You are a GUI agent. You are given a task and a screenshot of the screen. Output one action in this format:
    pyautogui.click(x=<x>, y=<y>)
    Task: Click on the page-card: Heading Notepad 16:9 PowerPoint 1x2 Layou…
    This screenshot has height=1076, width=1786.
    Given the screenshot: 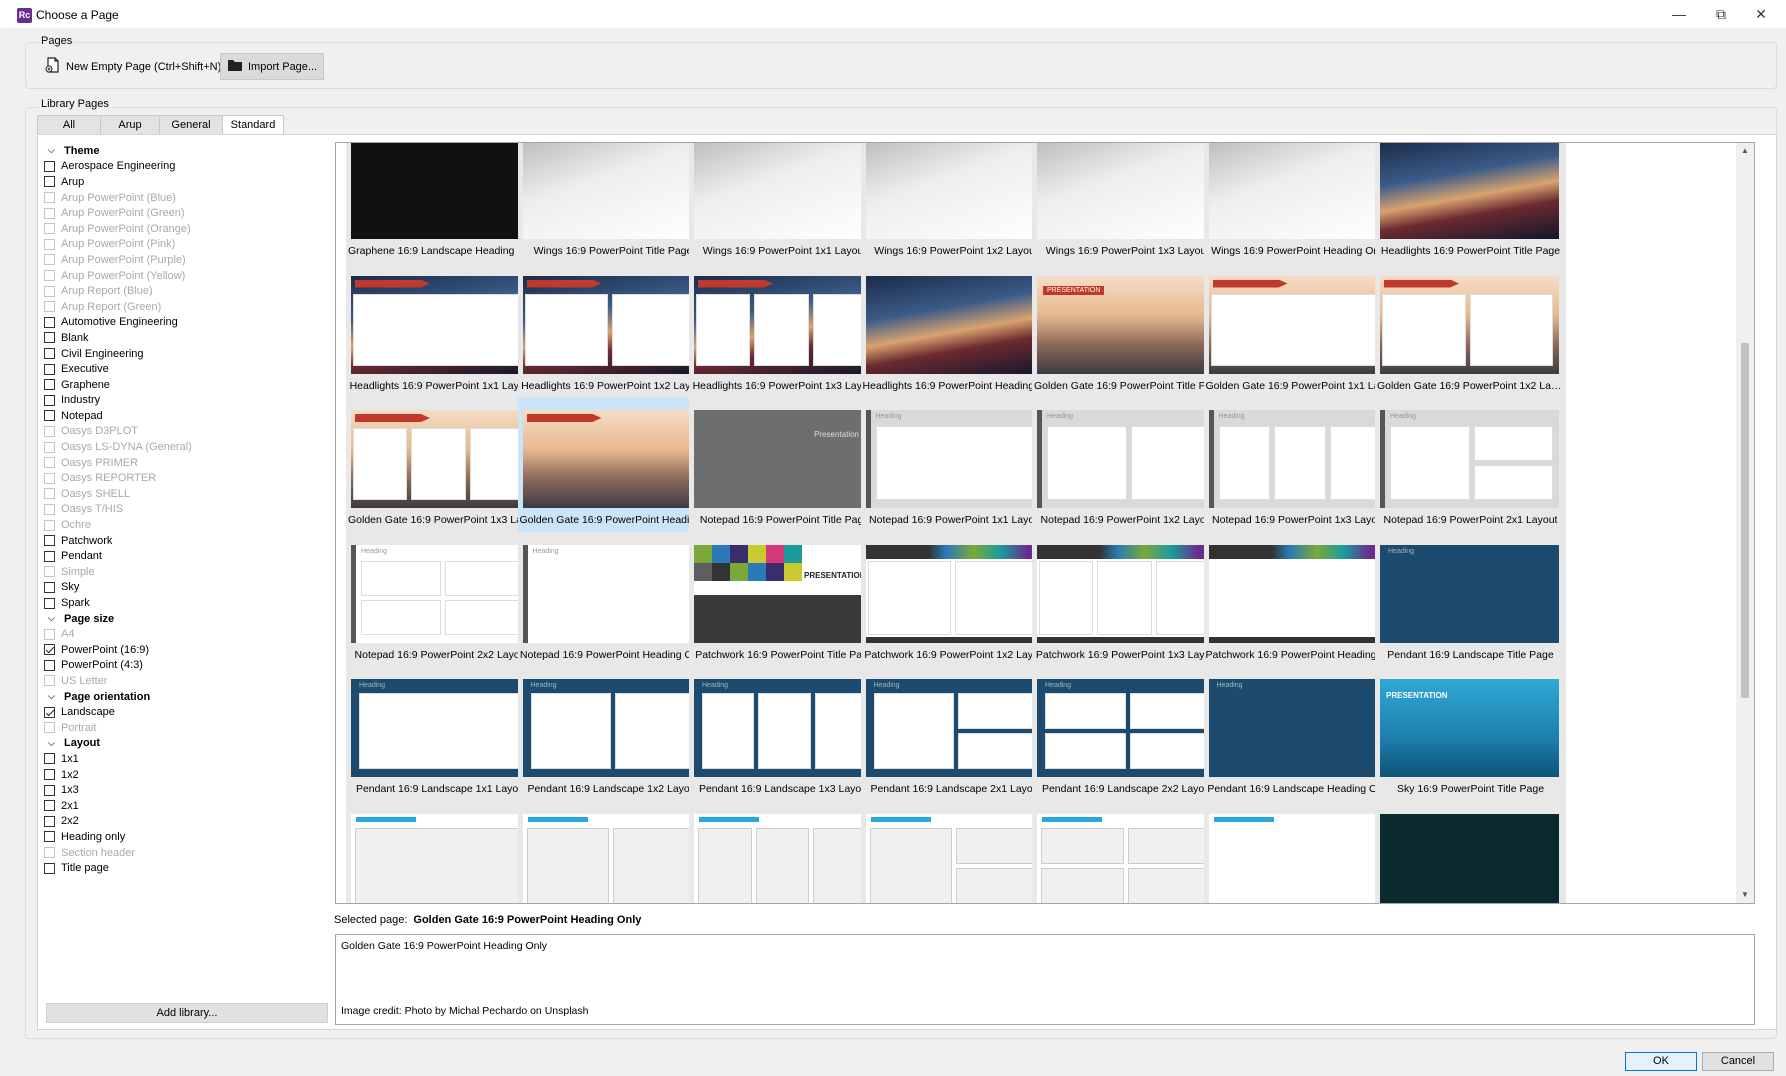 What is the action you would take?
    pyautogui.click(x=1127, y=469)
    